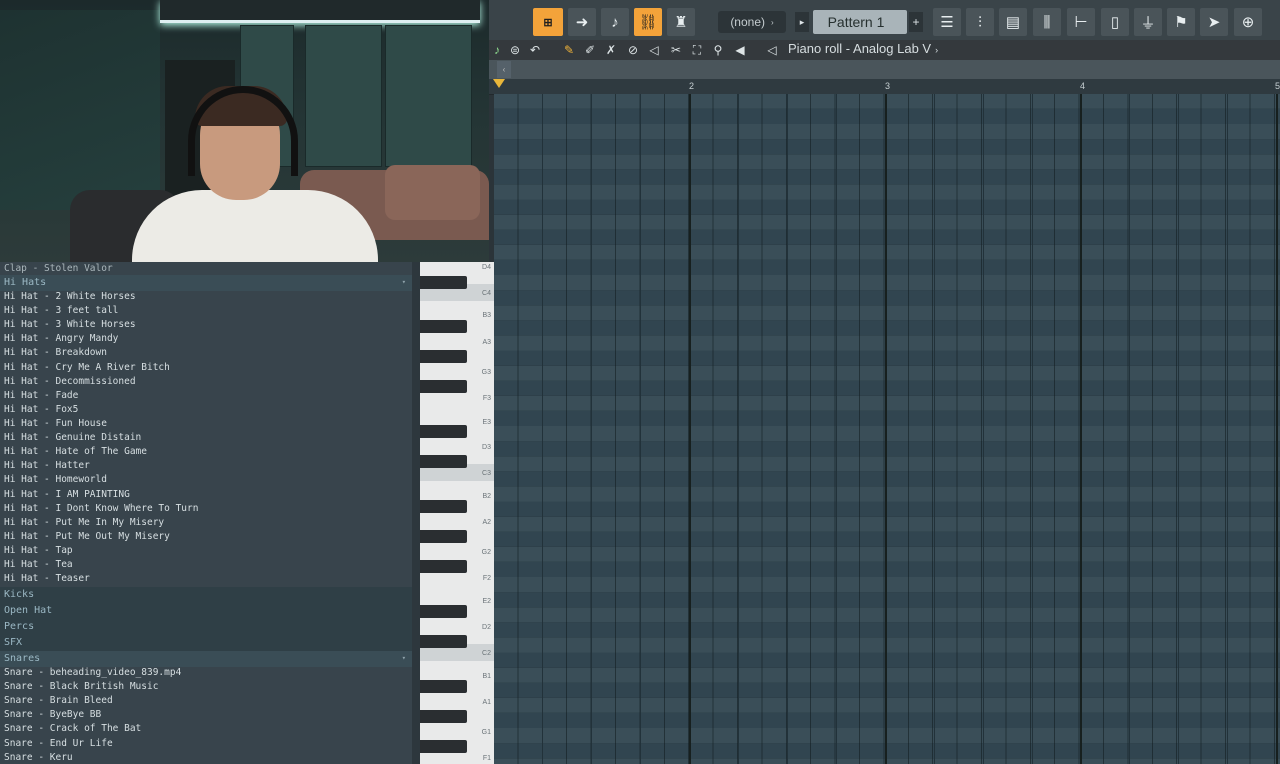 This screenshot has width=1280, height=764. What do you see at coordinates (25, 282) in the screenshot?
I see `folder-label: Hi Hats` at bounding box center [25, 282].